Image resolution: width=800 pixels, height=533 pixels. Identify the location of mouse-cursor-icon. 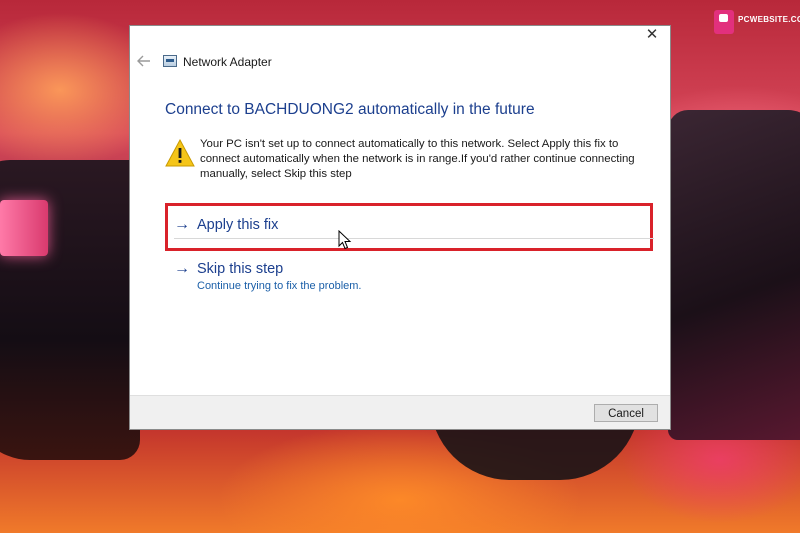
(345, 240).